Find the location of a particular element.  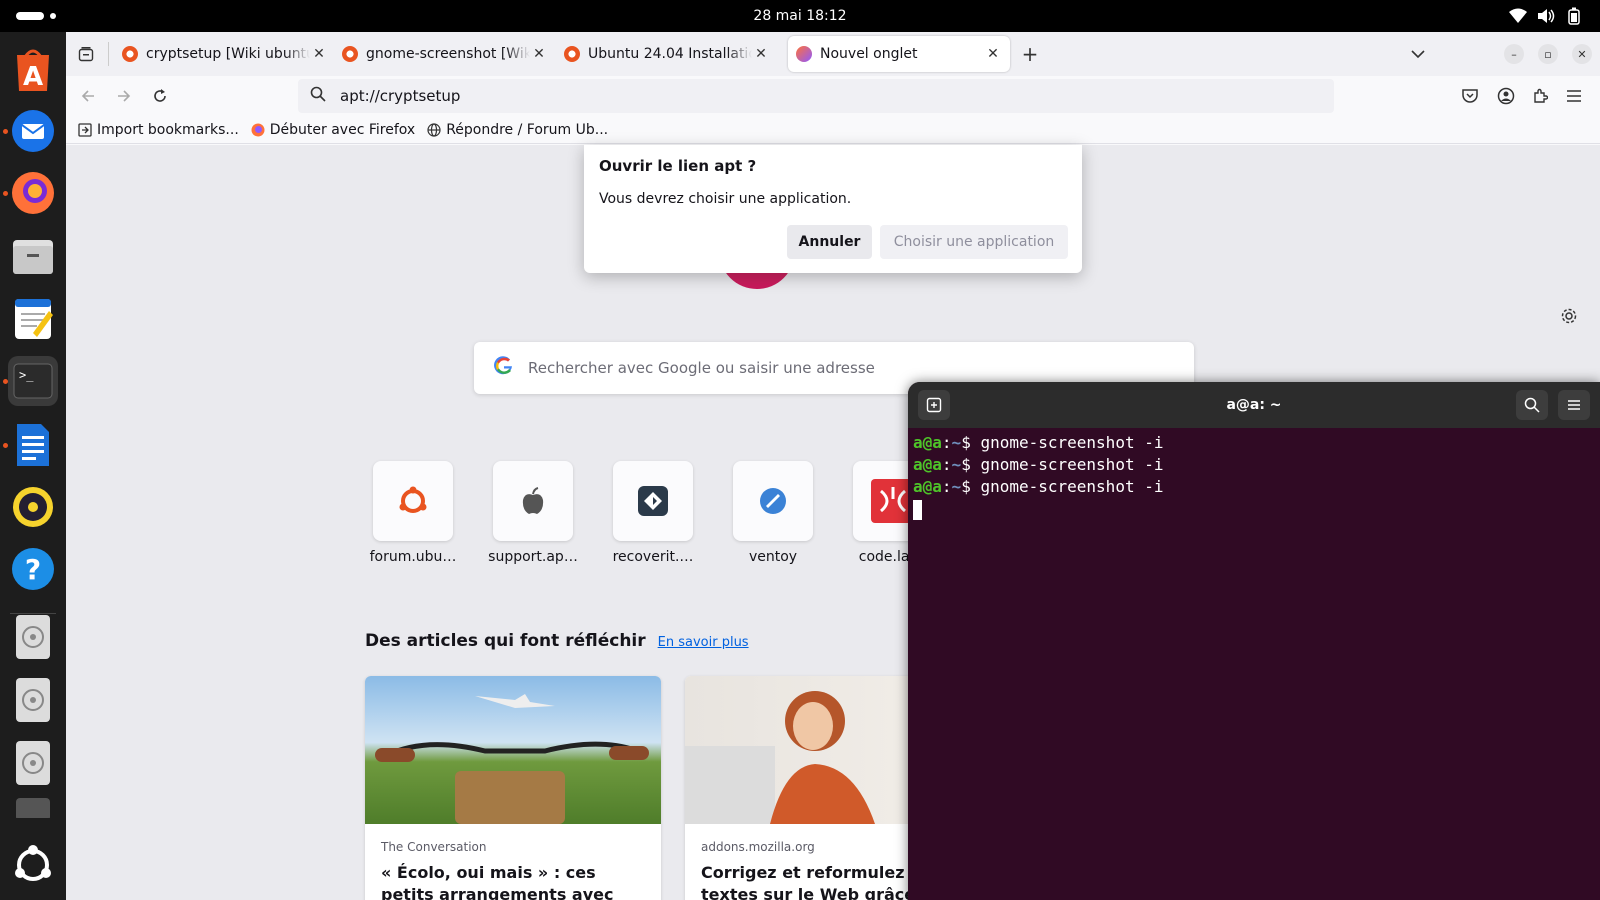

rhythmbox-icon is located at coordinates (33, 507).